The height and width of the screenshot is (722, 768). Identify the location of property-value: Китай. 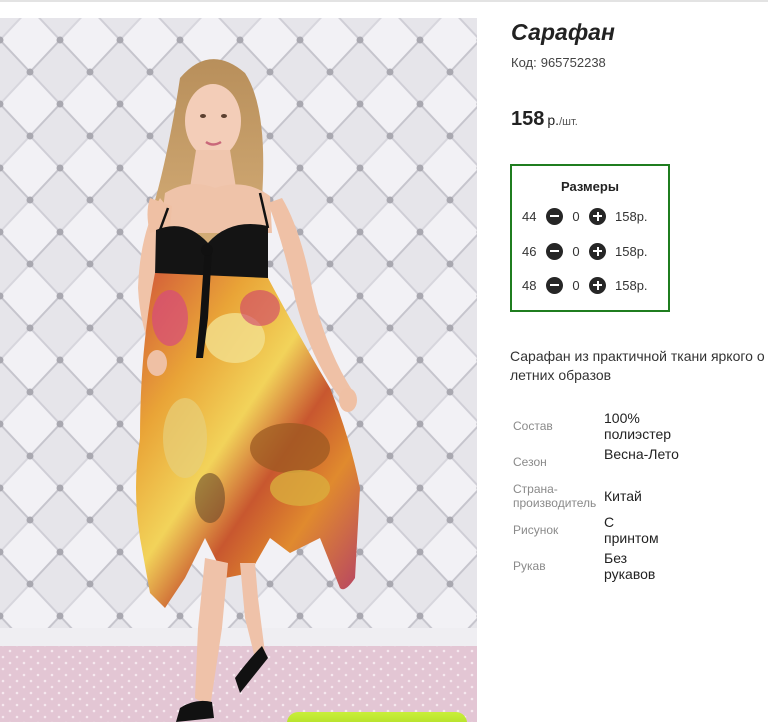
(623, 496).